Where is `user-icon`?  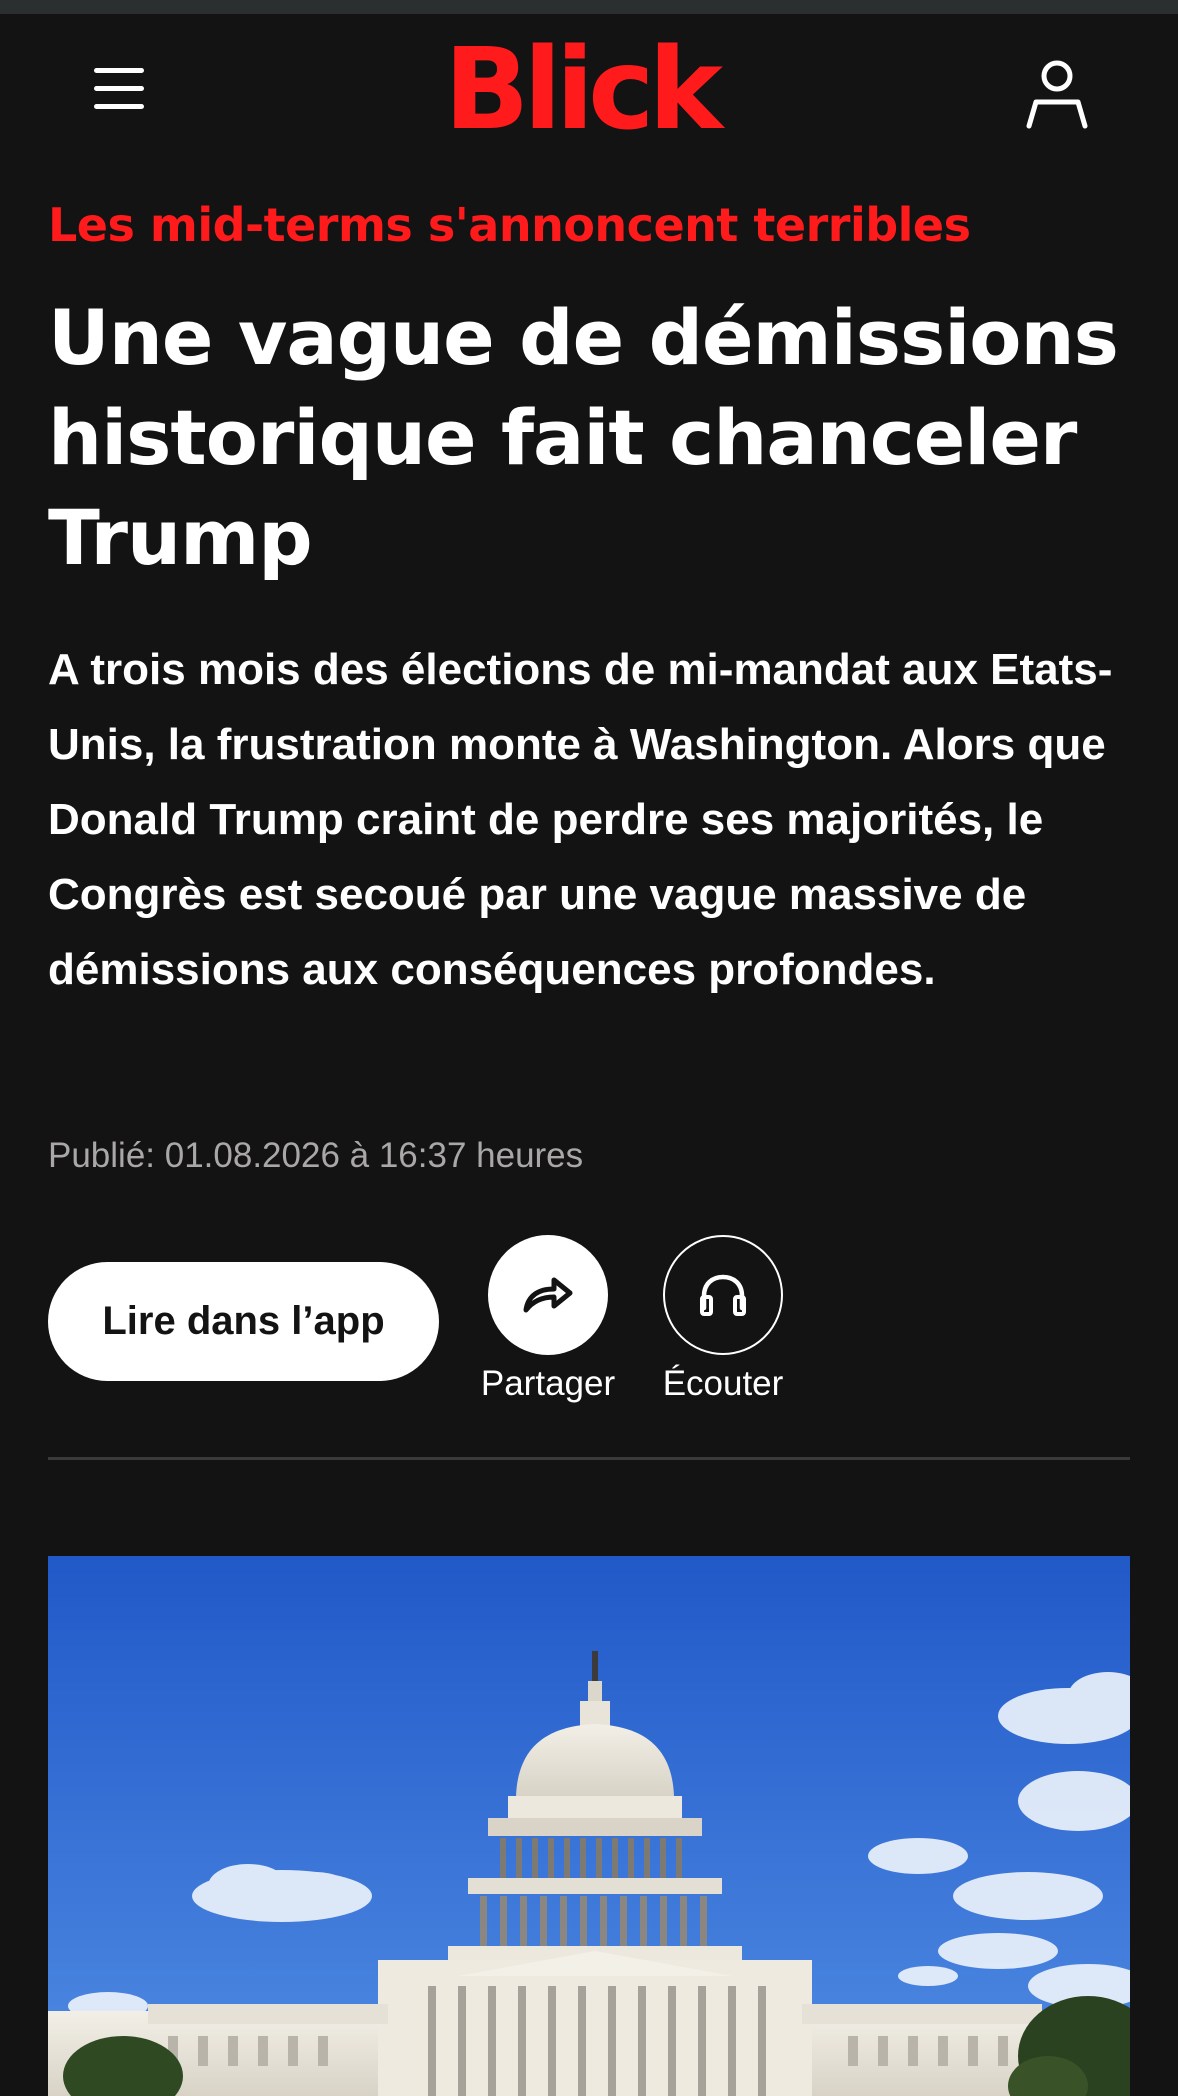 user-icon is located at coordinates (1057, 94).